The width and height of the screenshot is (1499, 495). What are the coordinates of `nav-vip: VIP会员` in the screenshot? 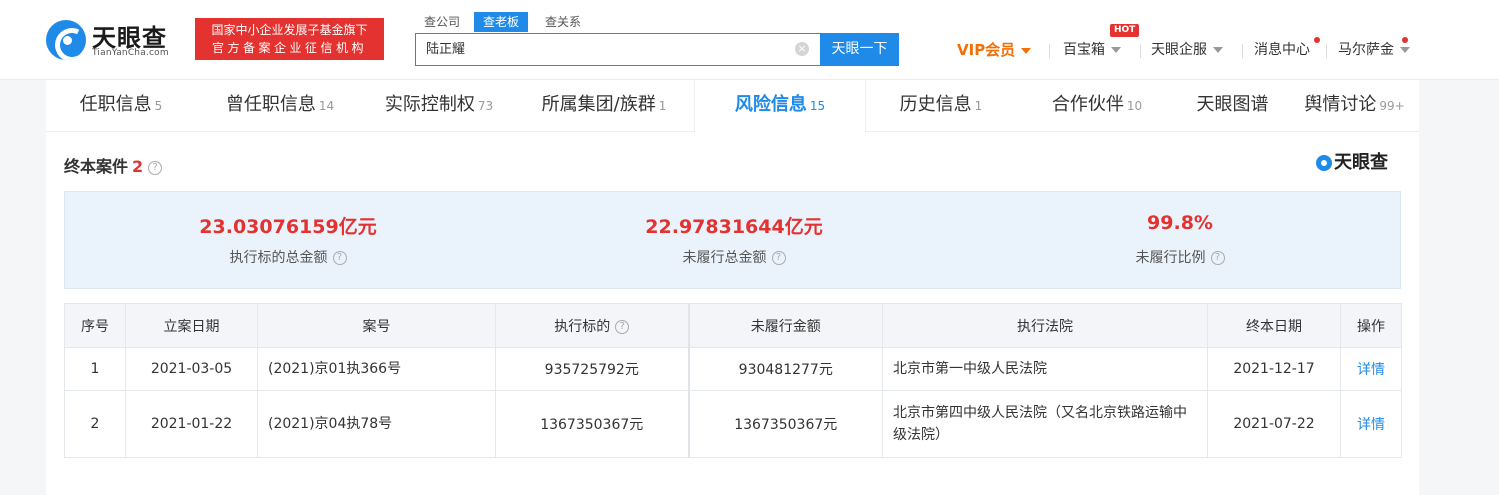 It's located at (994, 50).